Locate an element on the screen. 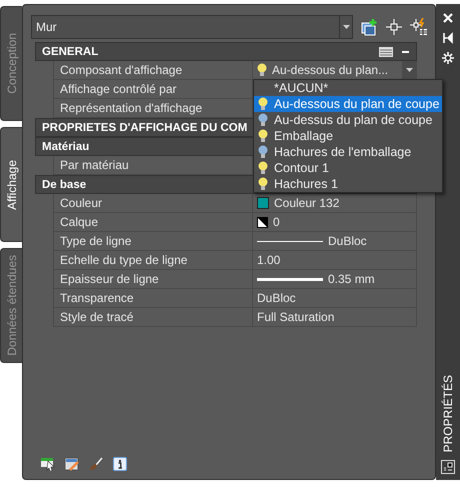 This screenshot has width=460, height=490. property-name: Composant d'affichage is located at coordinates (153, 70).